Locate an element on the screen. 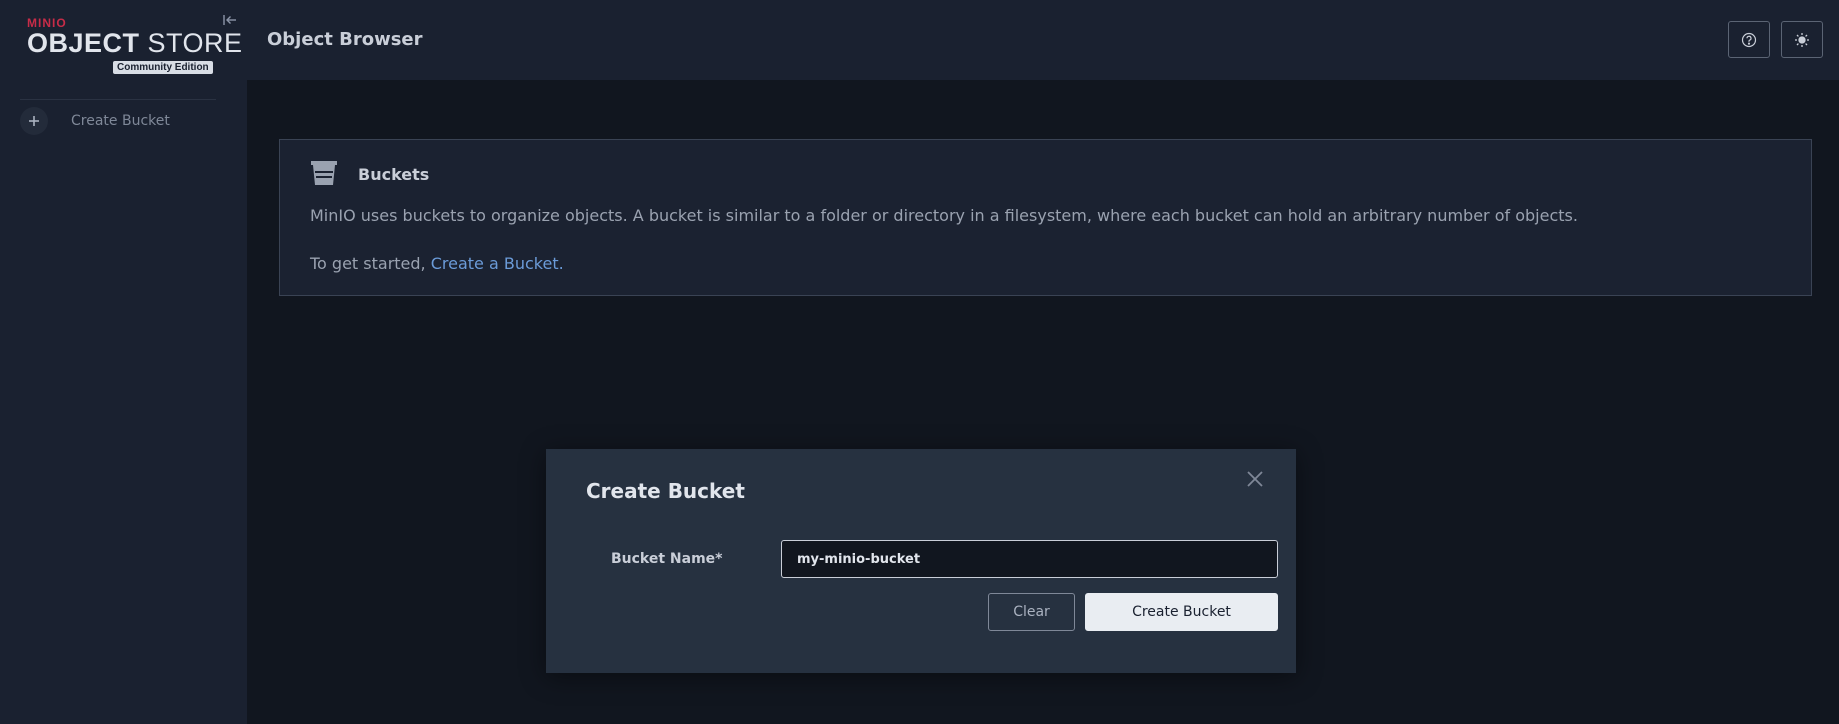  help-icon is located at coordinates (1749, 39).